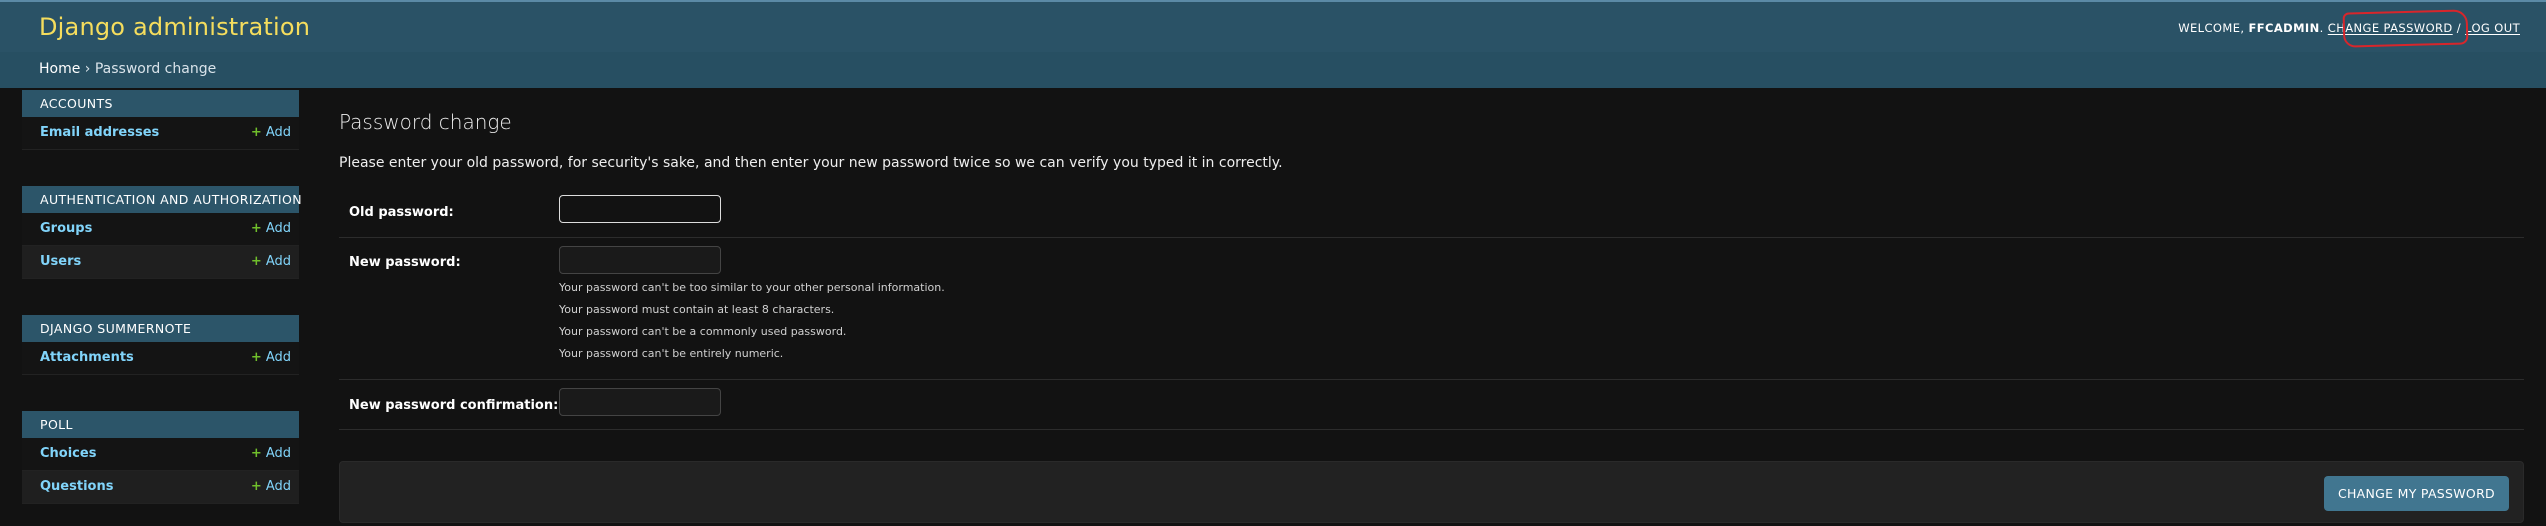 This screenshot has height=526, width=2546. Describe the element at coordinates (160, 487) in the screenshot. I see `model-row-questions: Questions + Add` at that location.